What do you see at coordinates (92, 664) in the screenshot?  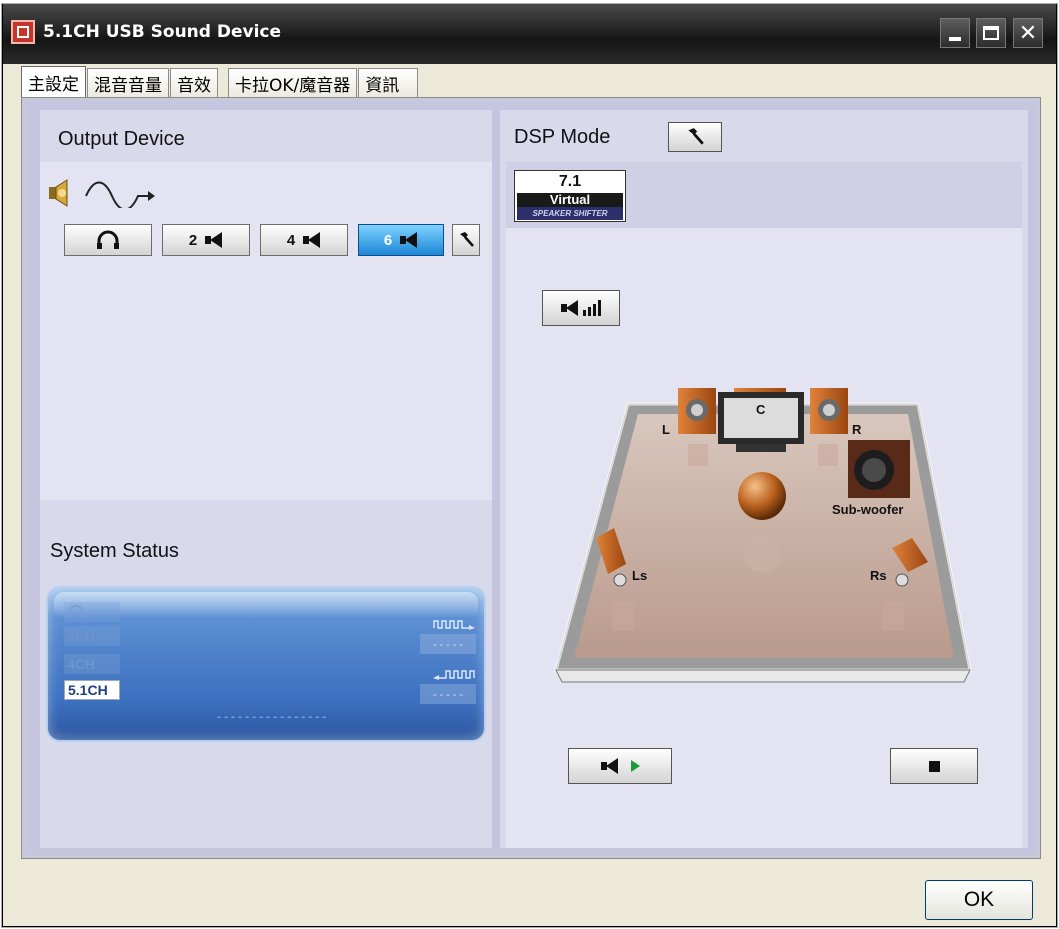 I see `status-4ch-tag: 4CH` at bounding box center [92, 664].